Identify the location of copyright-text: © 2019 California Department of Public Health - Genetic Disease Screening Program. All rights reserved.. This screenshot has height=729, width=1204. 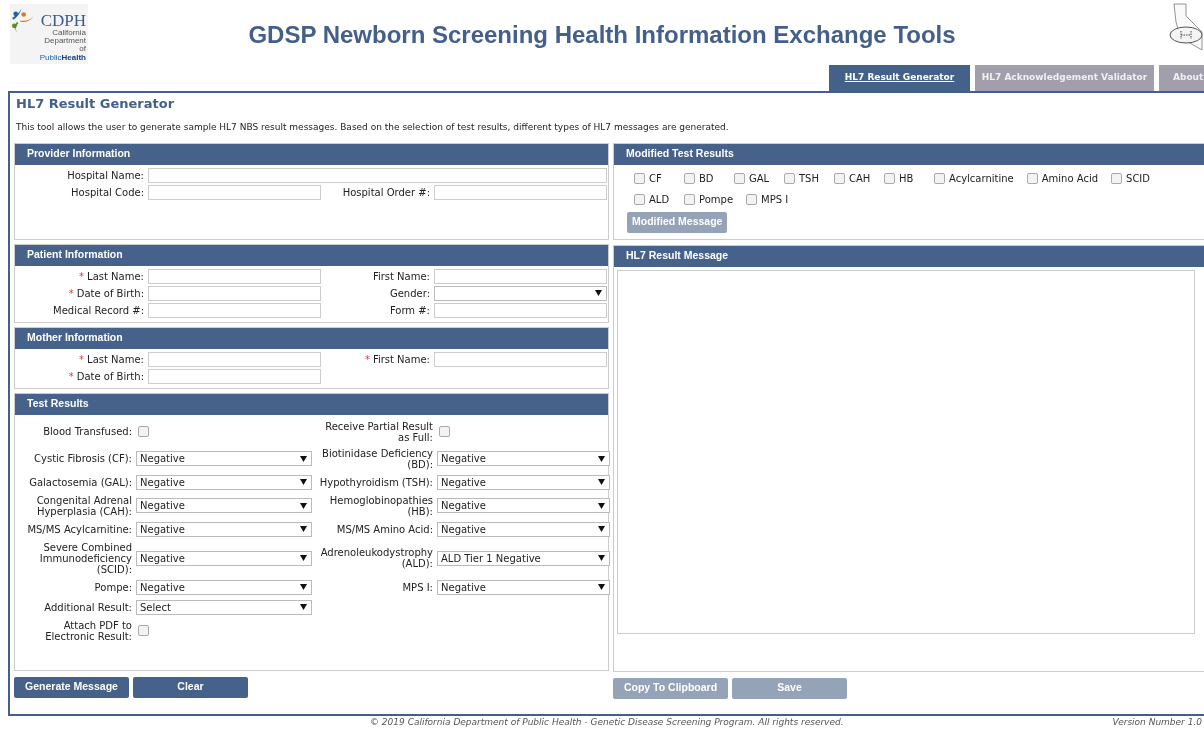
(607, 722).